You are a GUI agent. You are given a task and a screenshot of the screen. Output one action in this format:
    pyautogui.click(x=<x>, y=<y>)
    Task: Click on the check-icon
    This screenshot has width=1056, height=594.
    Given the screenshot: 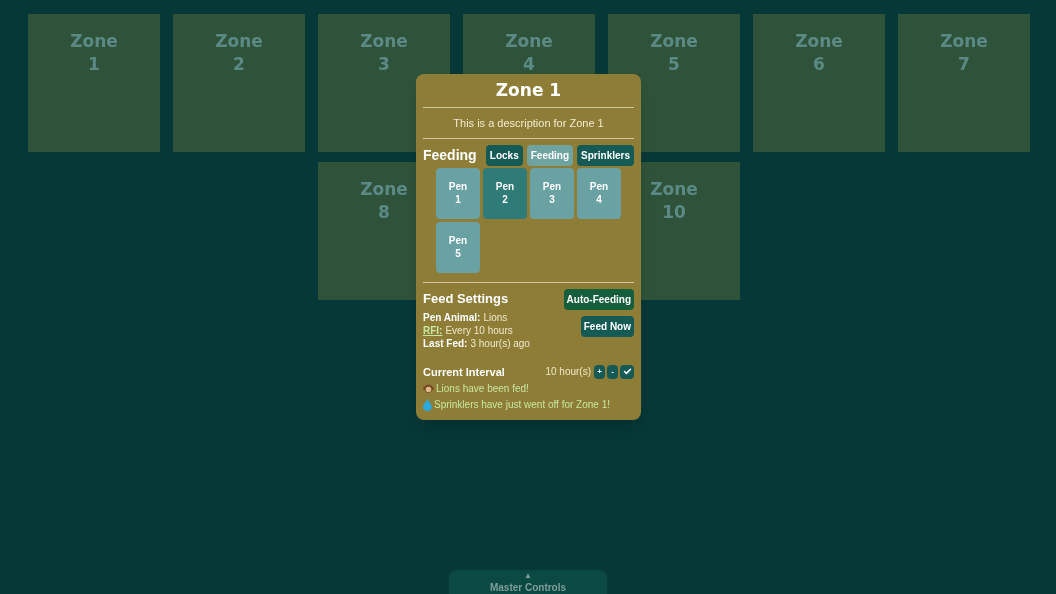 What is the action you would take?
    pyautogui.click(x=627, y=372)
    